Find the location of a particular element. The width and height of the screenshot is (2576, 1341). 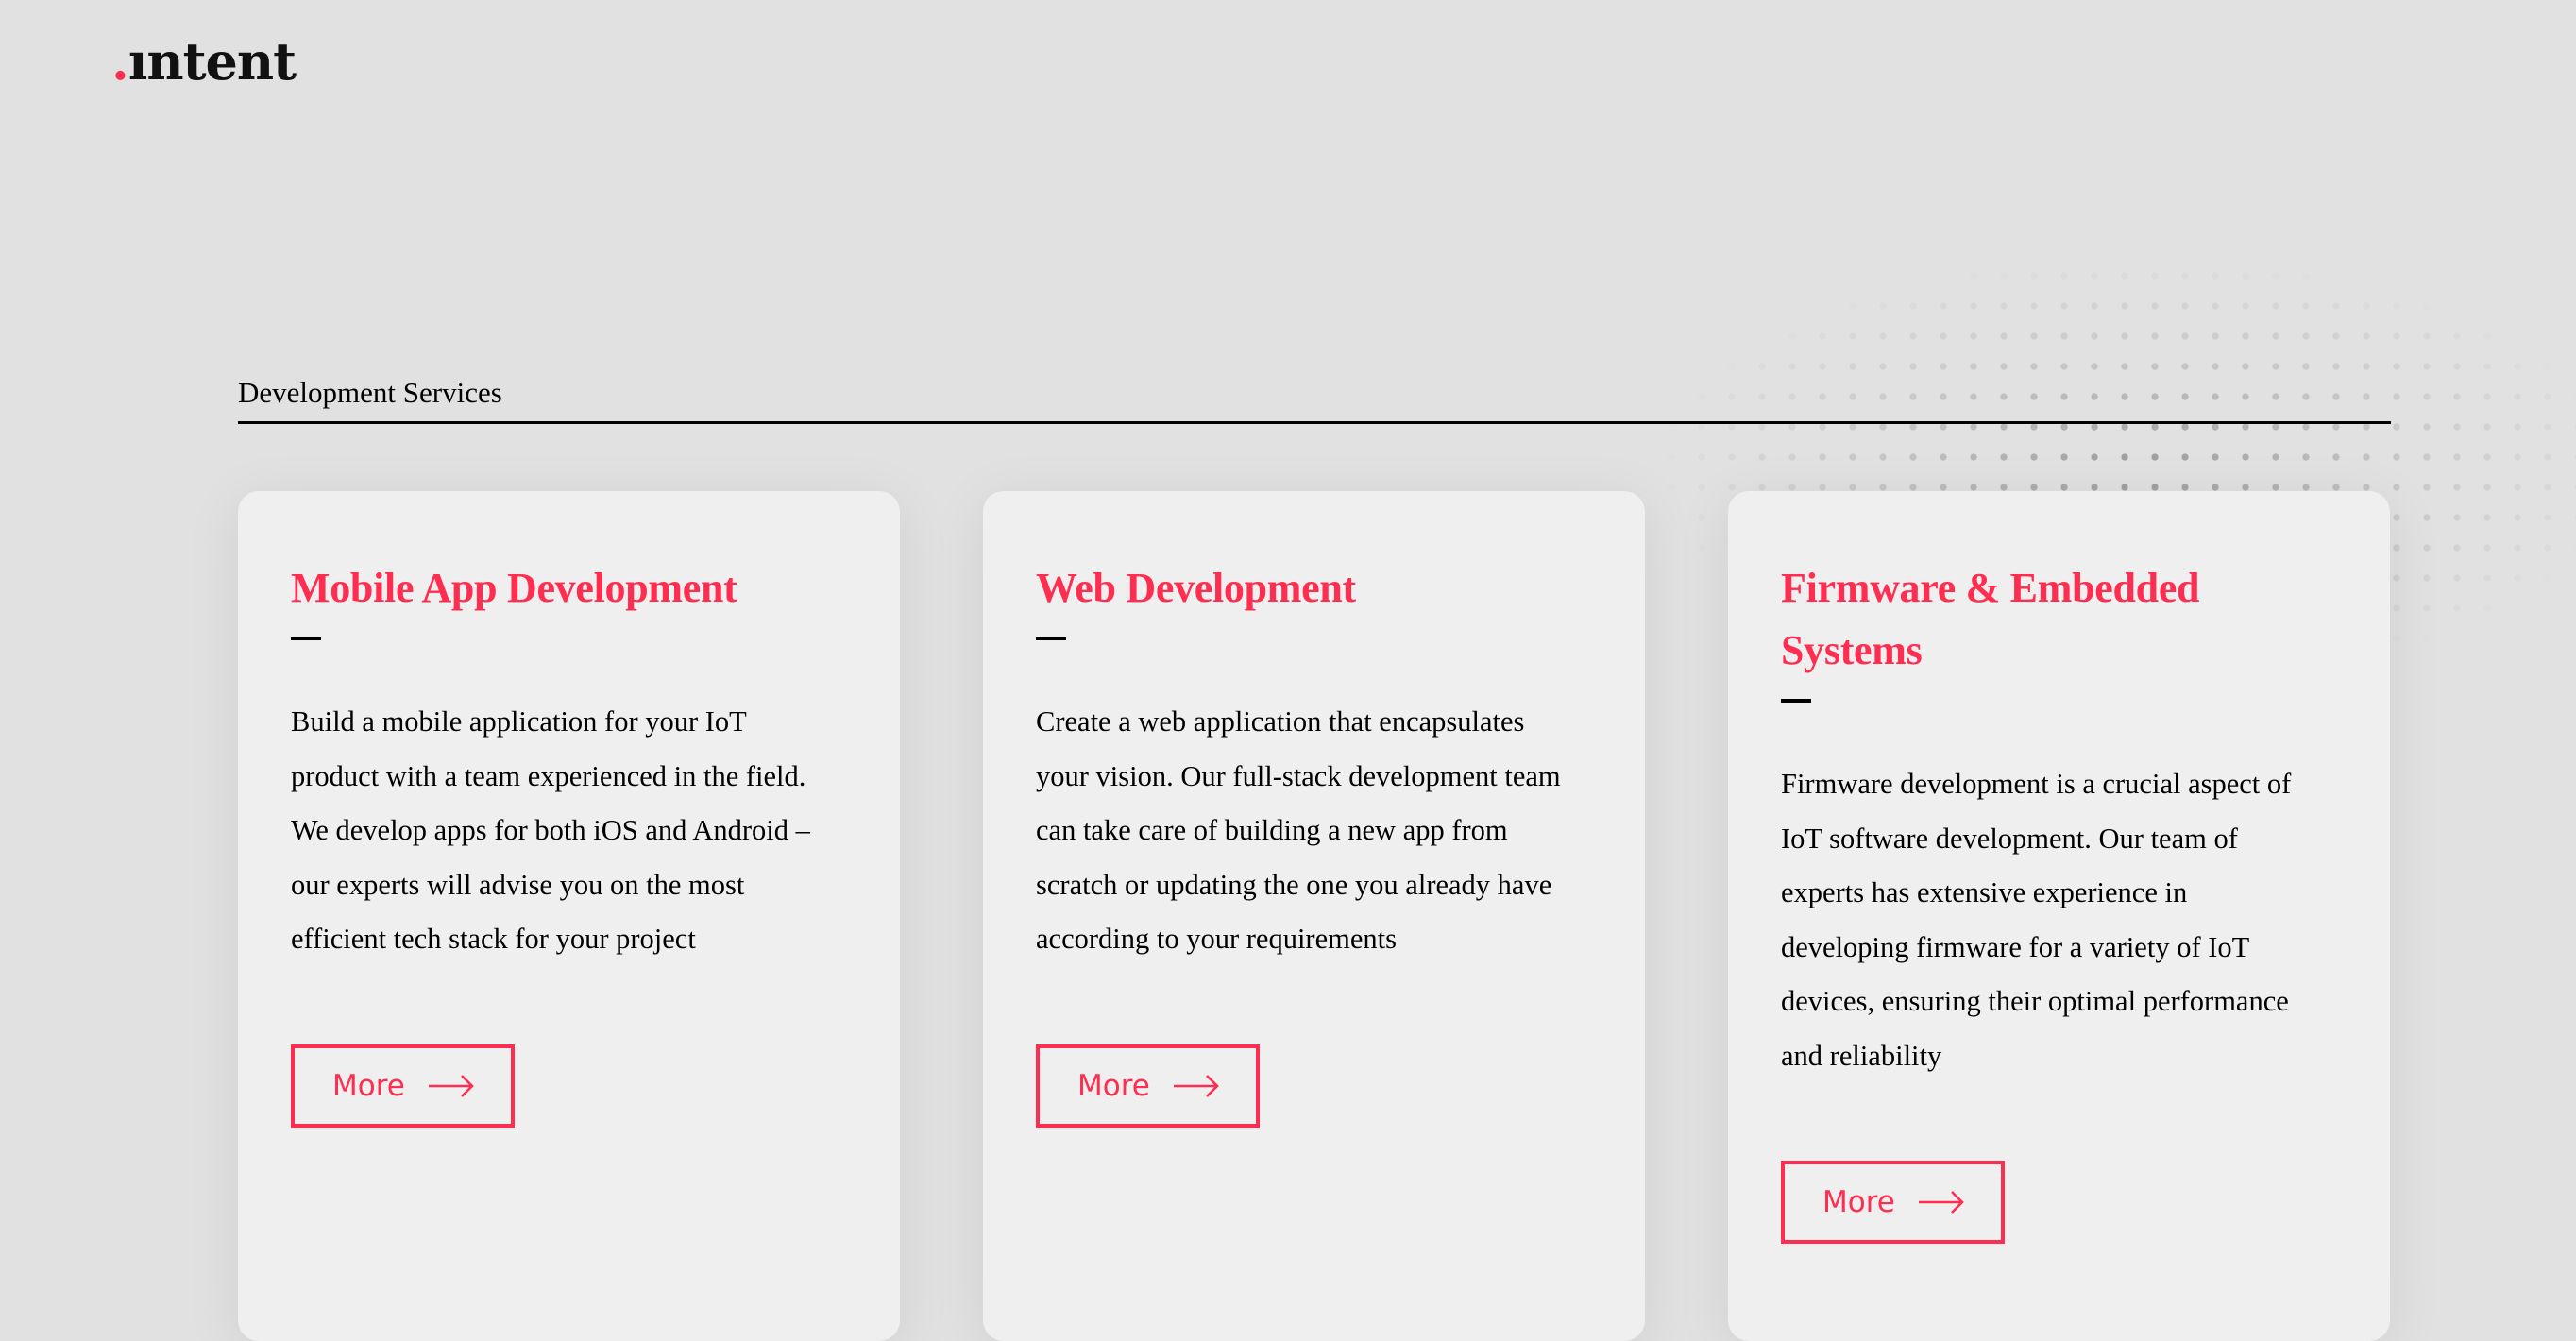

card-title: Web Development is located at coordinates (1196, 588).